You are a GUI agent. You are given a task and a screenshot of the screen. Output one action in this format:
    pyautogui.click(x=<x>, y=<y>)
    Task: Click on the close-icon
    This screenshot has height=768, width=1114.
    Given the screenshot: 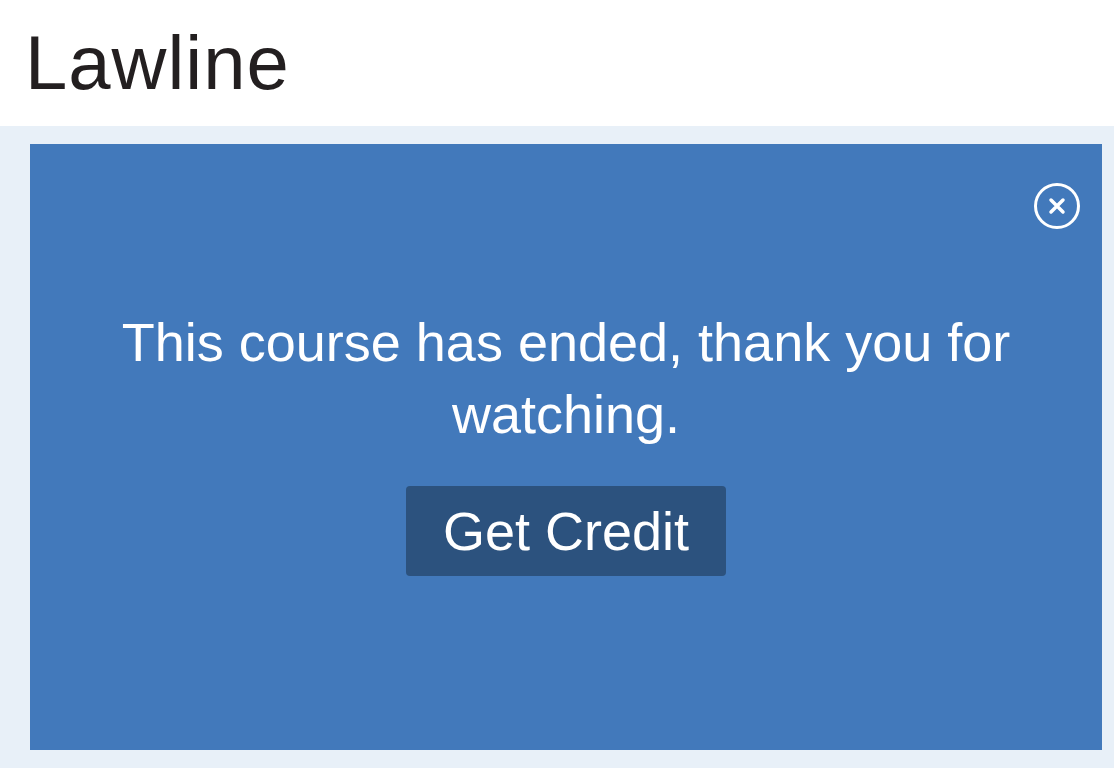 What is the action you would take?
    pyautogui.click(x=1057, y=206)
    